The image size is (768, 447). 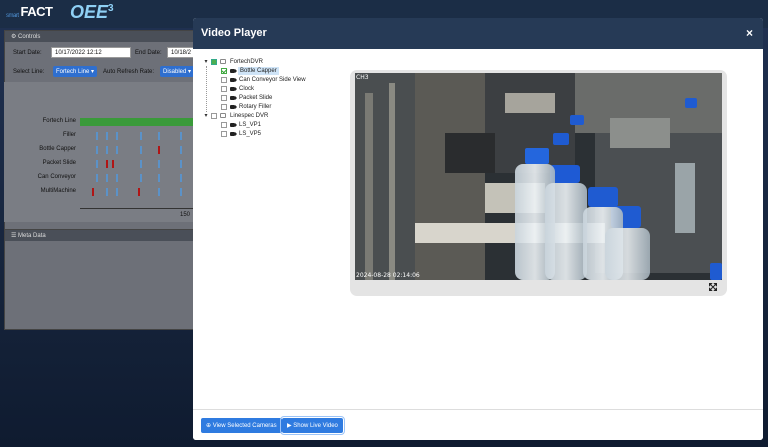 What do you see at coordinates (56, 177) in the screenshot?
I see `lane-label: Can Conveyor` at bounding box center [56, 177].